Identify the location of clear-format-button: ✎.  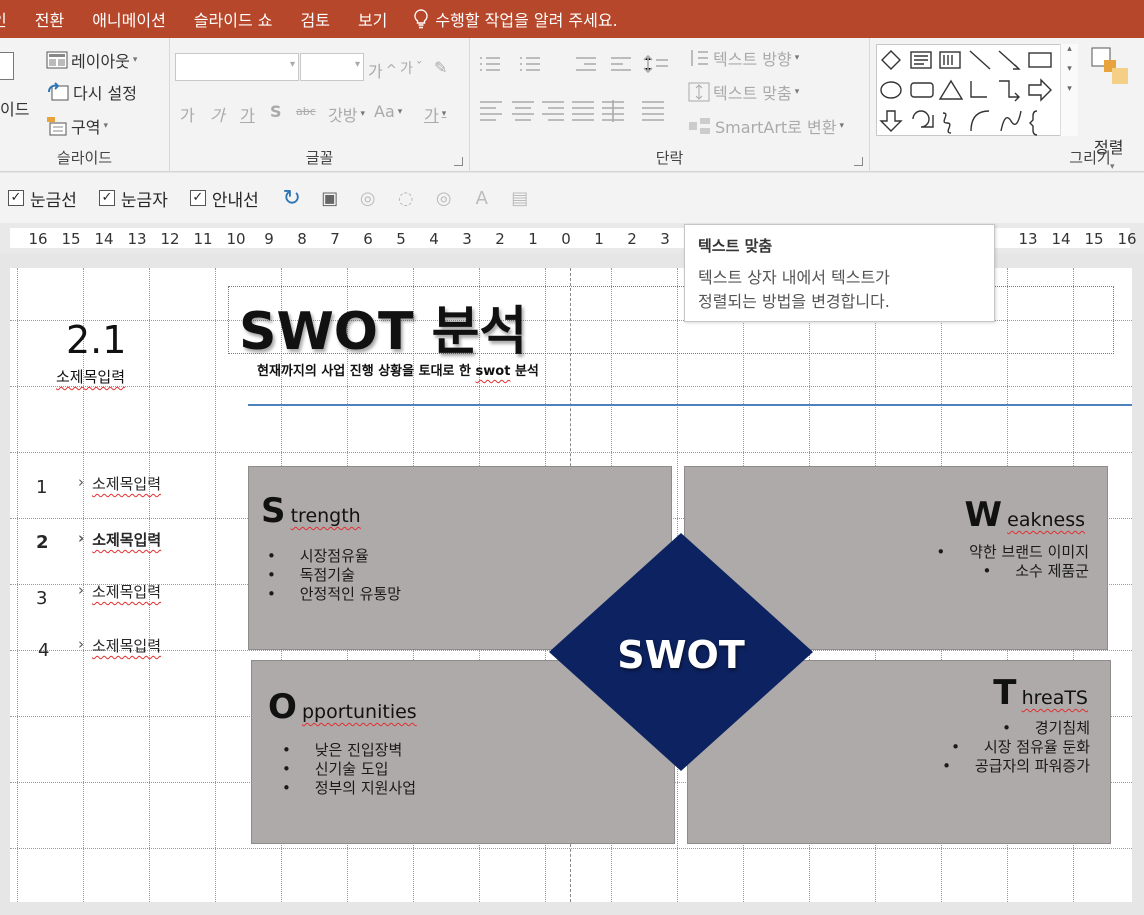
(440, 67).